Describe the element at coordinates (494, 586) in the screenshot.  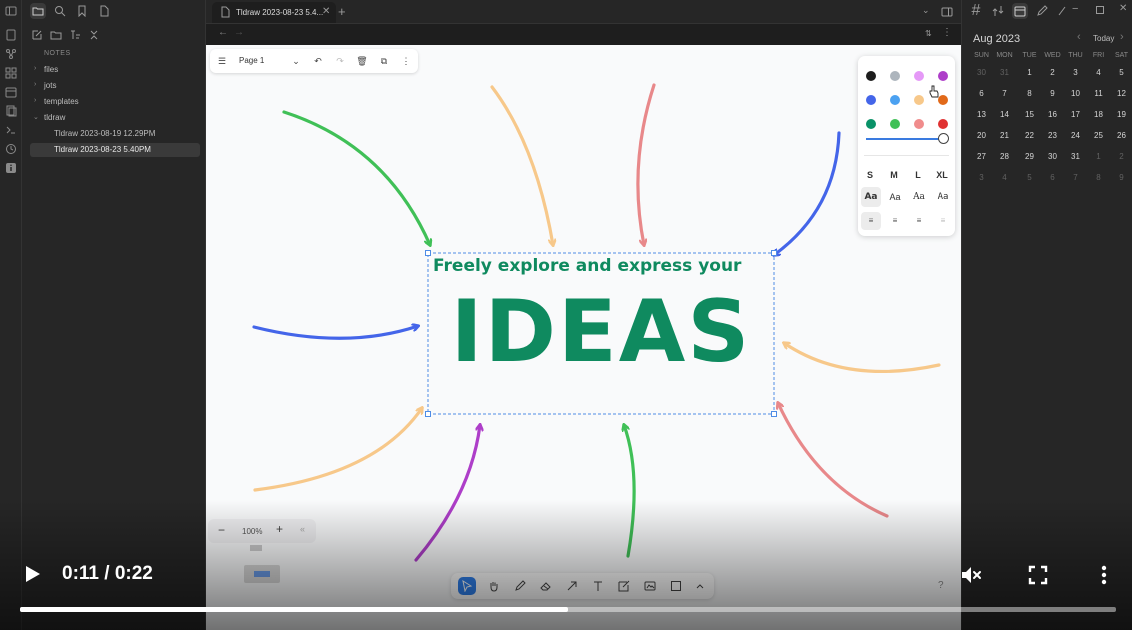
I see `hand-tool-icon` at that location.